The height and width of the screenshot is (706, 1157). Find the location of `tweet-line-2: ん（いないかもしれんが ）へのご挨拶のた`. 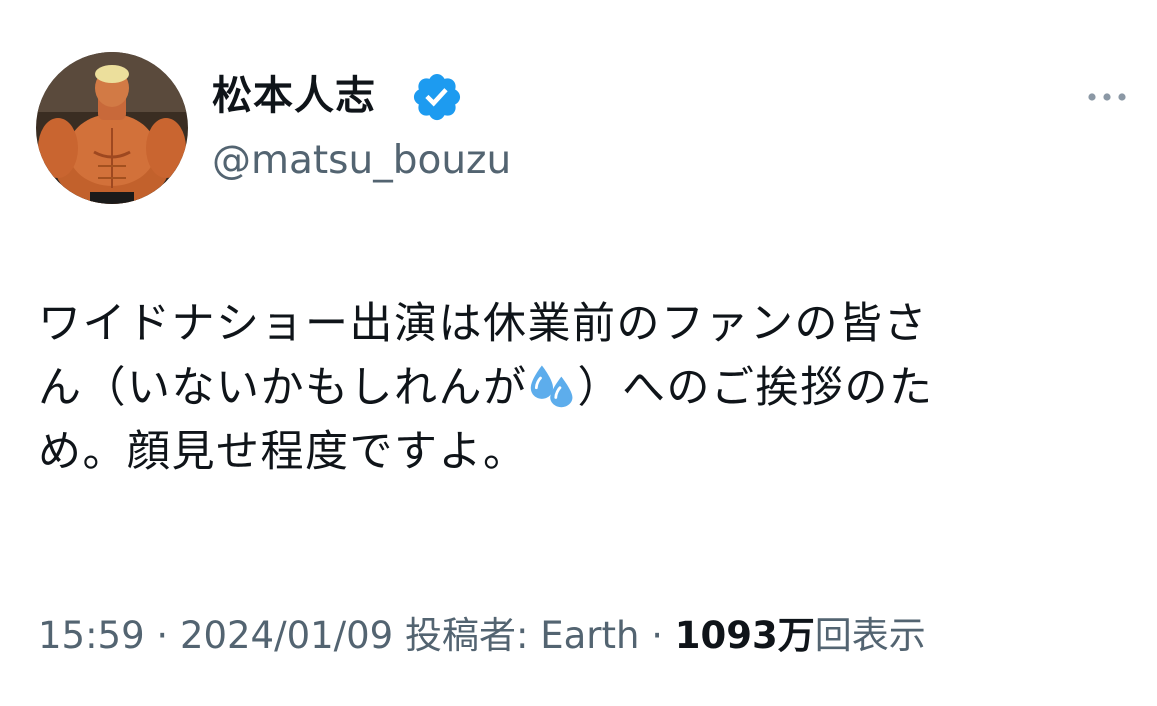

tweet-line-2: ん（いないかもしれんが ）へのご挨拶のた is located at coordinates (585, 388).